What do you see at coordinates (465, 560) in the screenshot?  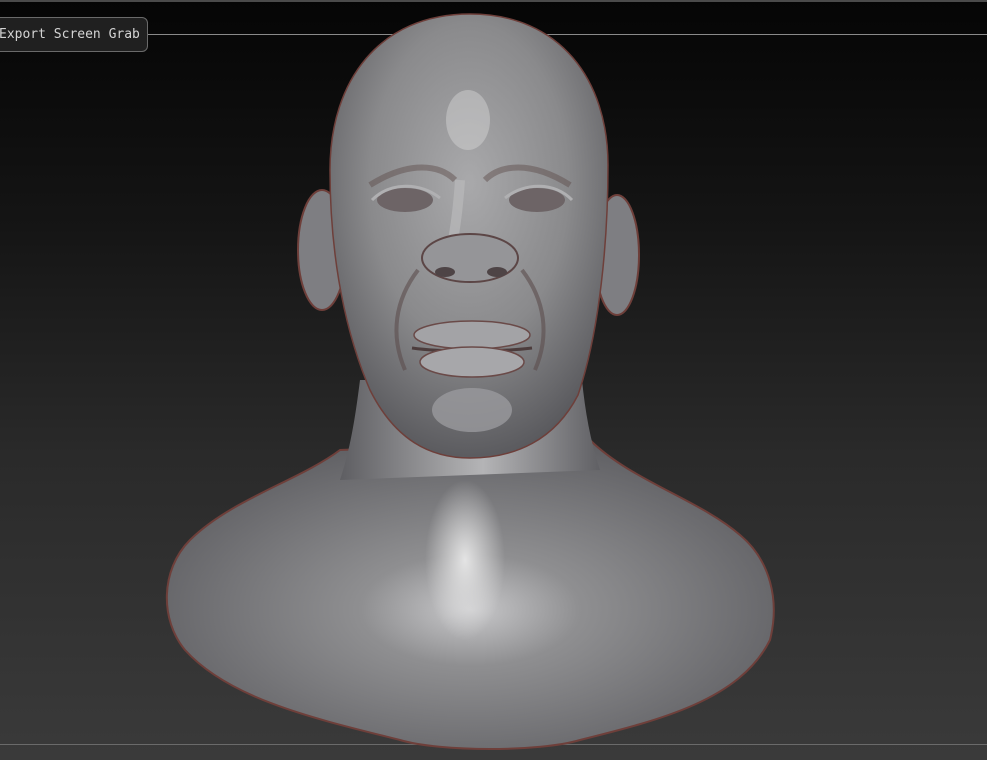 I see `neck-highlight` at bounding box center [465, 560].